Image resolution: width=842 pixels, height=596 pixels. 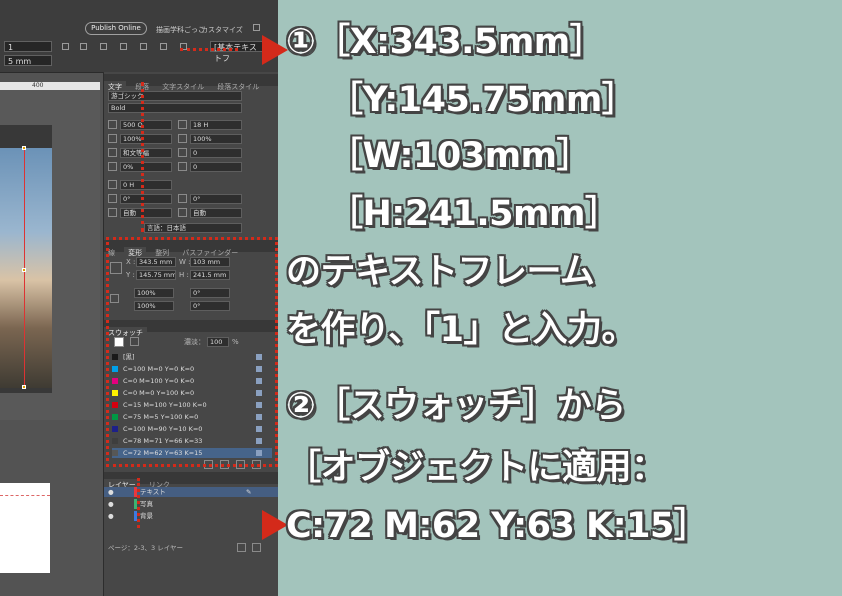 I want to click on align-icon, so click(x=65, y=46).